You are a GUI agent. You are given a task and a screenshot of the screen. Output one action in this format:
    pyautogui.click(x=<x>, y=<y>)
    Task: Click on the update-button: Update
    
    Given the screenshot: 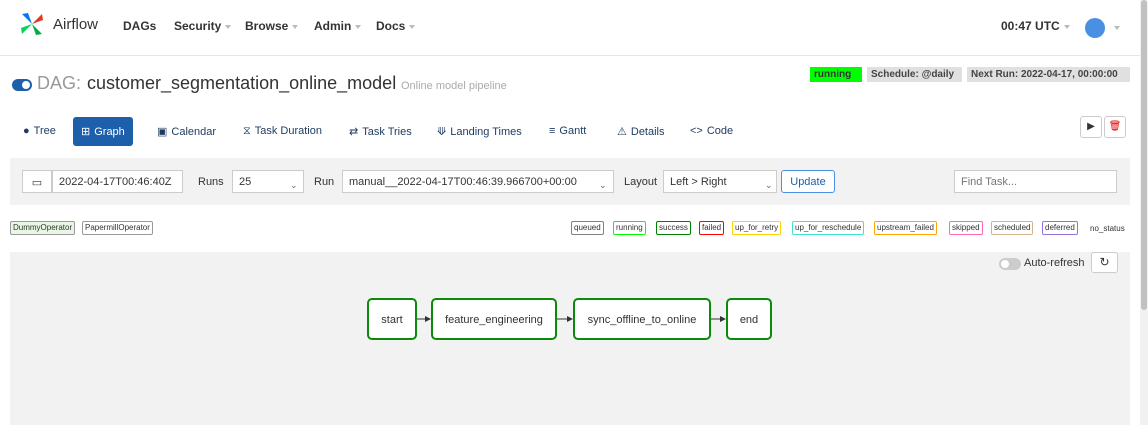 What is the action you would take?
    pyautogui.click(x=808, y=181)
    